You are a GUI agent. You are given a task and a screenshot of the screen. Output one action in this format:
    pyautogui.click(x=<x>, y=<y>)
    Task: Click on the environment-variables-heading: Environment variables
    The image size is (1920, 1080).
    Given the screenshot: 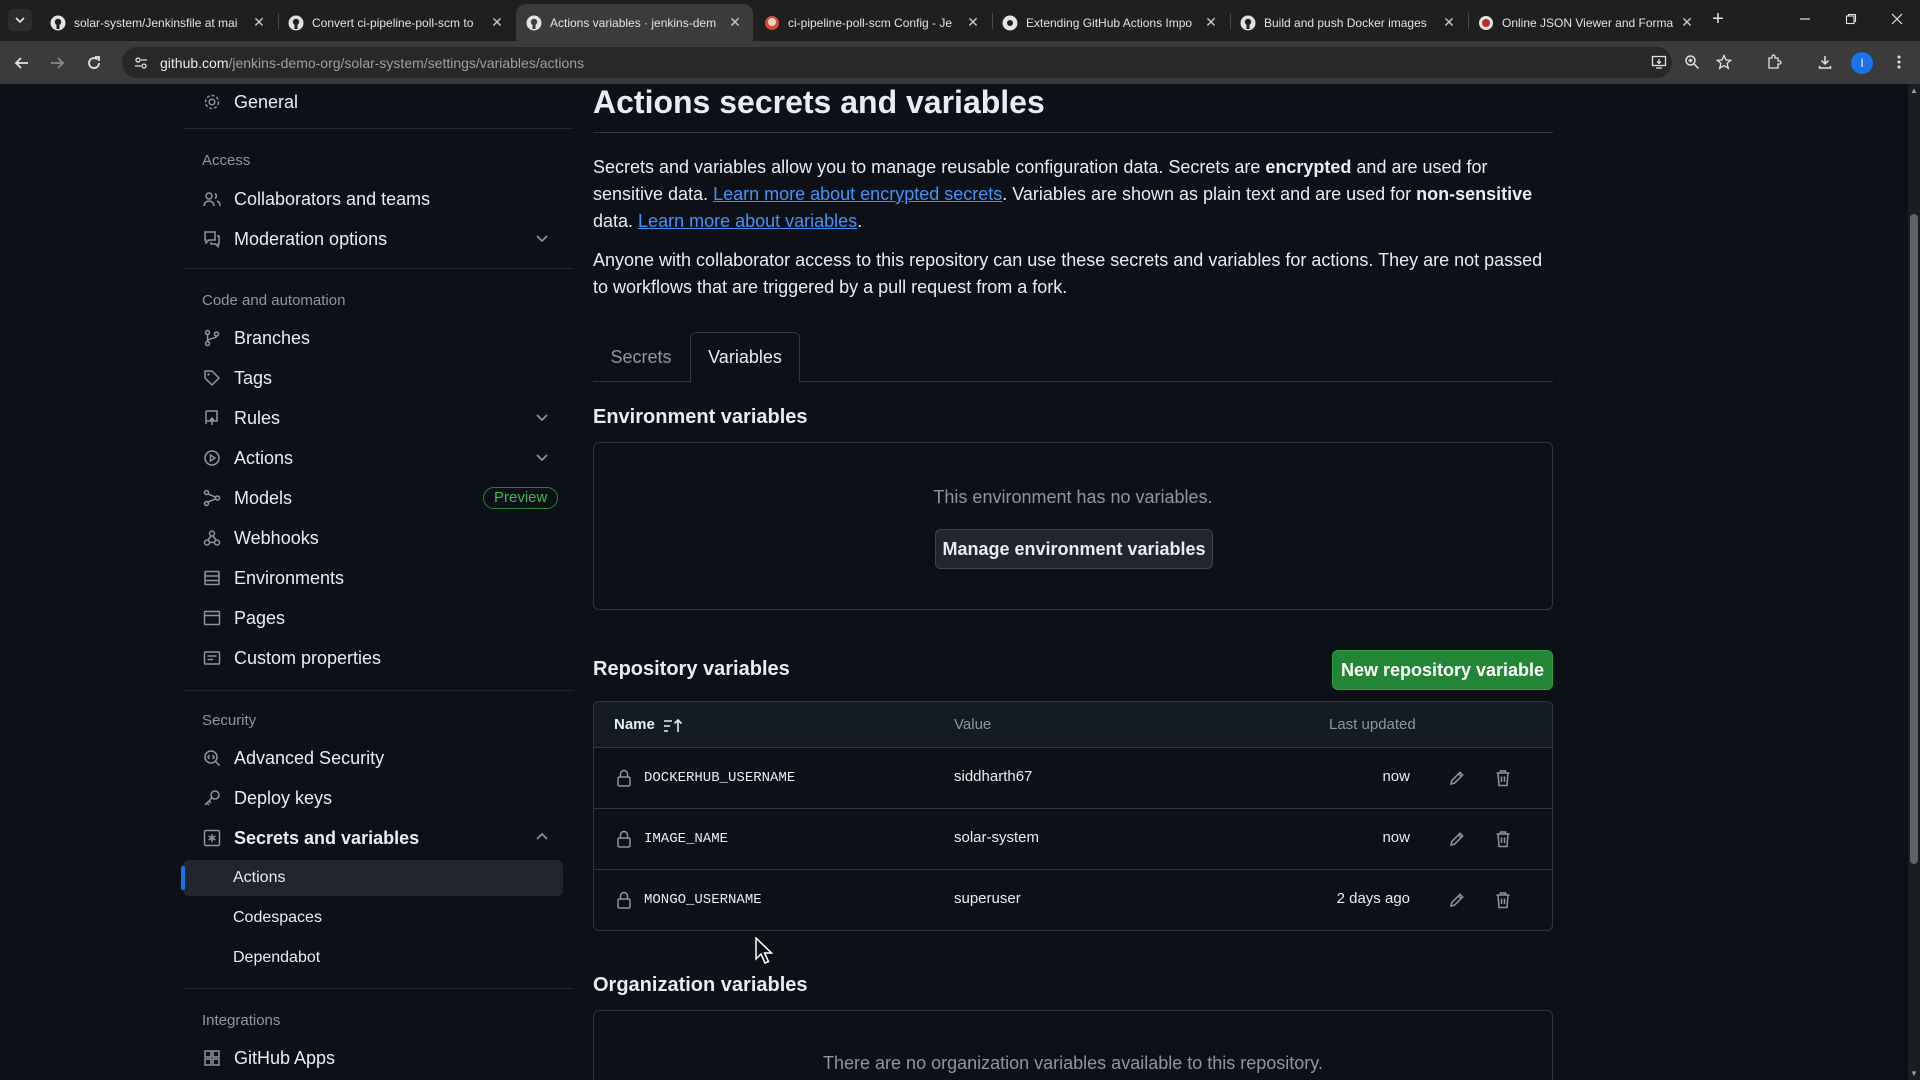 What is the action you would take?
    pyautogui.click(x=700, y=417)
    